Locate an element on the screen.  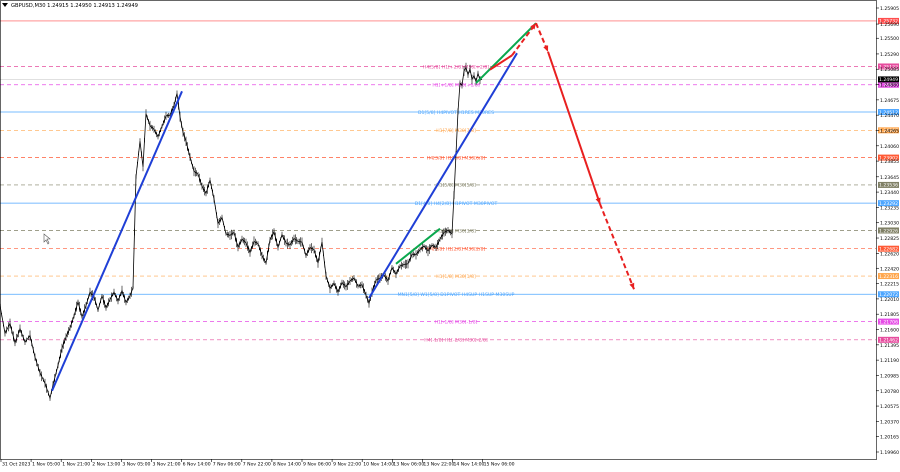
price-tick-label: 1.25905 is located at coordinates (889, 9).